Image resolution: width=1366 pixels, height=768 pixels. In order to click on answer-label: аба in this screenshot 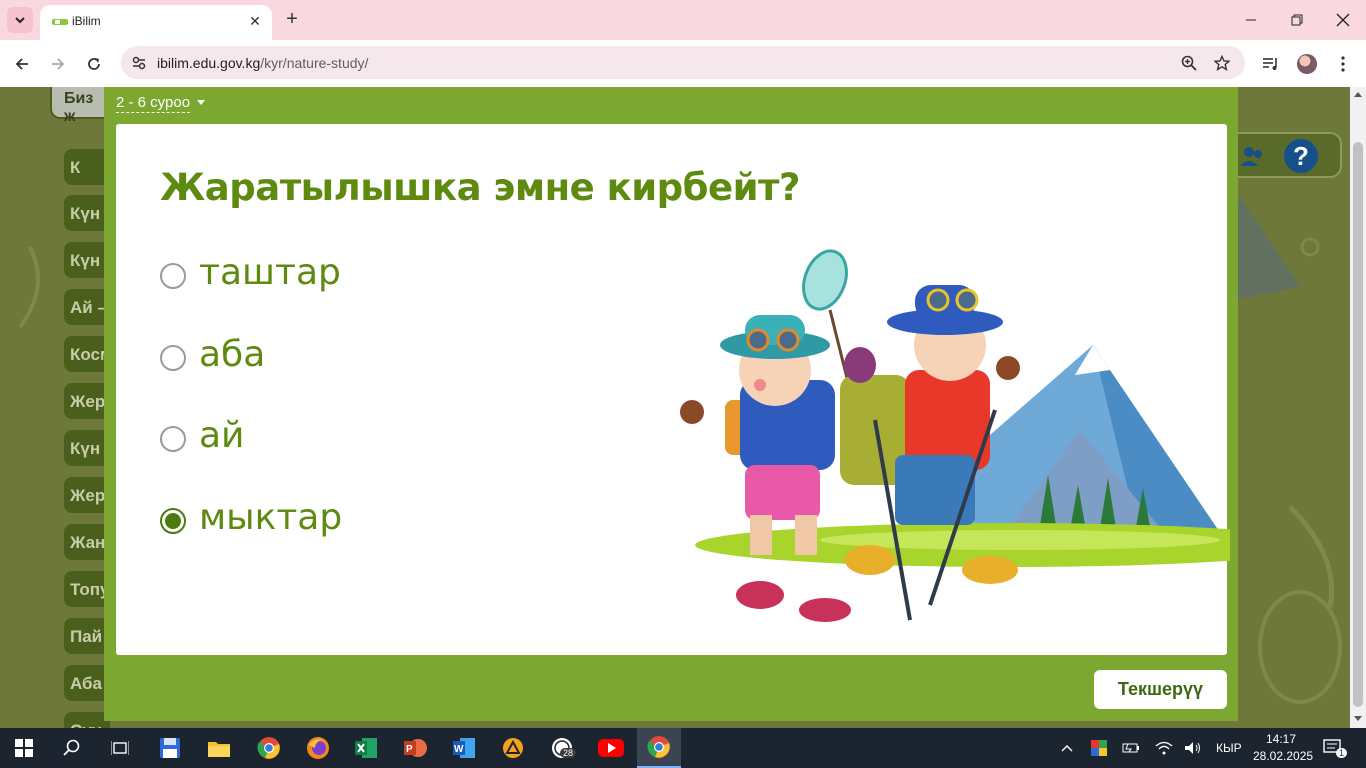, I will do `click(232, 354)`.